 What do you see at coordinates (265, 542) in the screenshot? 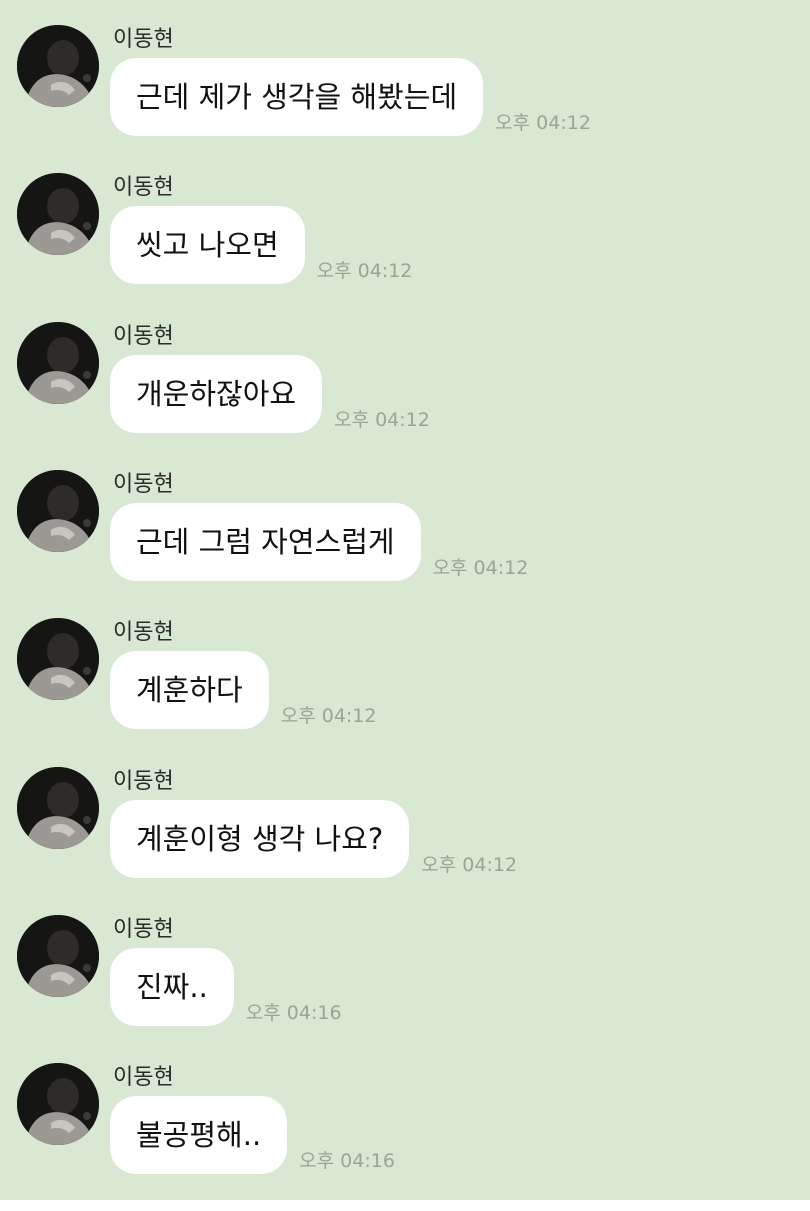
I see `message-bubble: 근데 그럼 자연스럽게` at bounding box center [265, 542].